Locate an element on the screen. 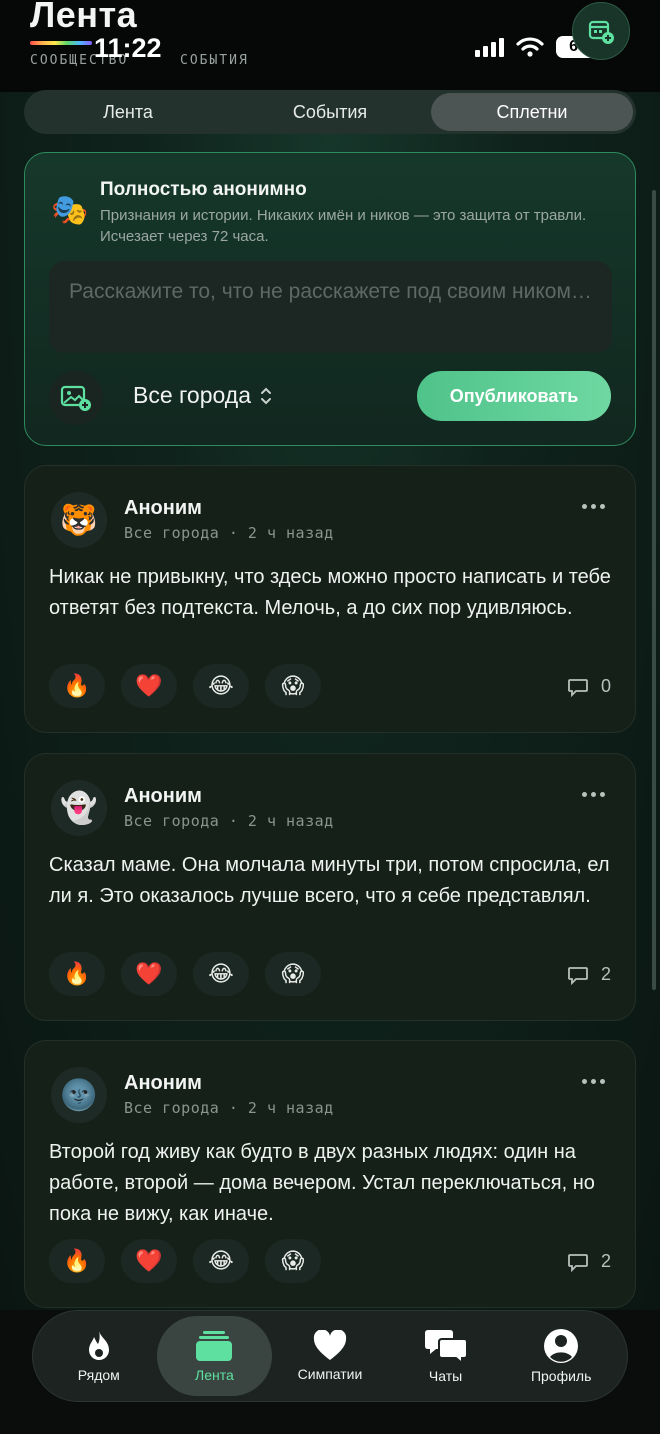  heart-icon is located at coordinates (330, 1345).